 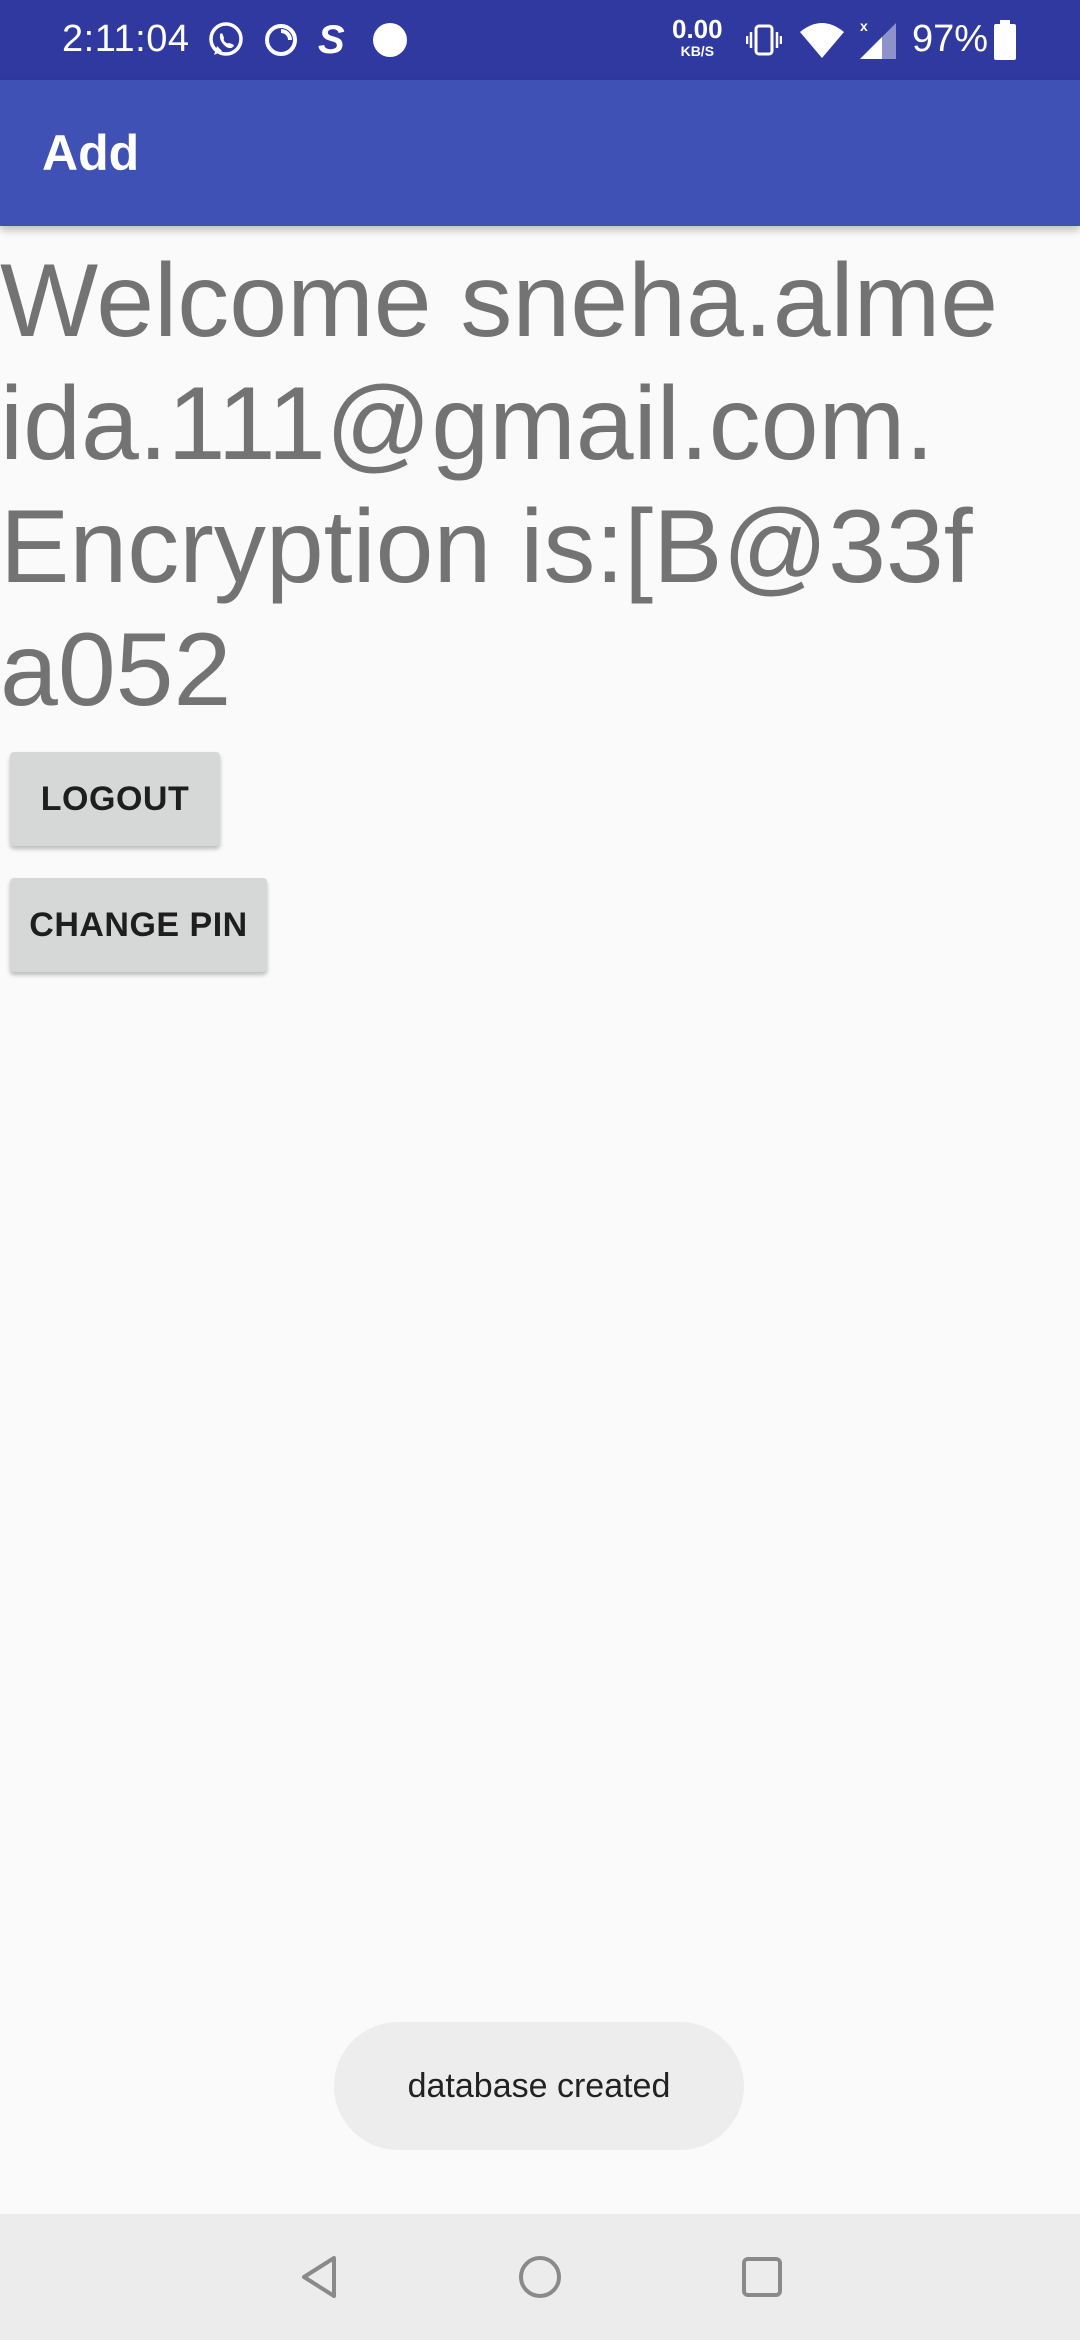 What do you see at coordinates (138, 925) in the screenshot?
I see `change-pin-button: CHANGE PIN` at bounding box center [138, 925].